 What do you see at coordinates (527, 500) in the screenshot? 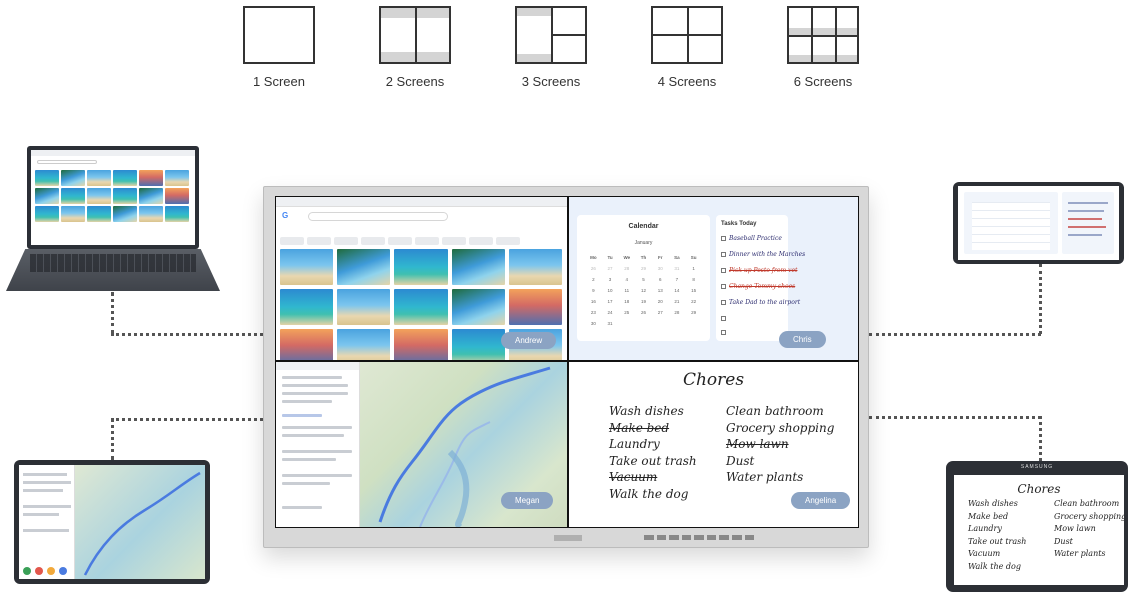
I see `user-badge-megan: Megan` at bounding box center [527, 500].